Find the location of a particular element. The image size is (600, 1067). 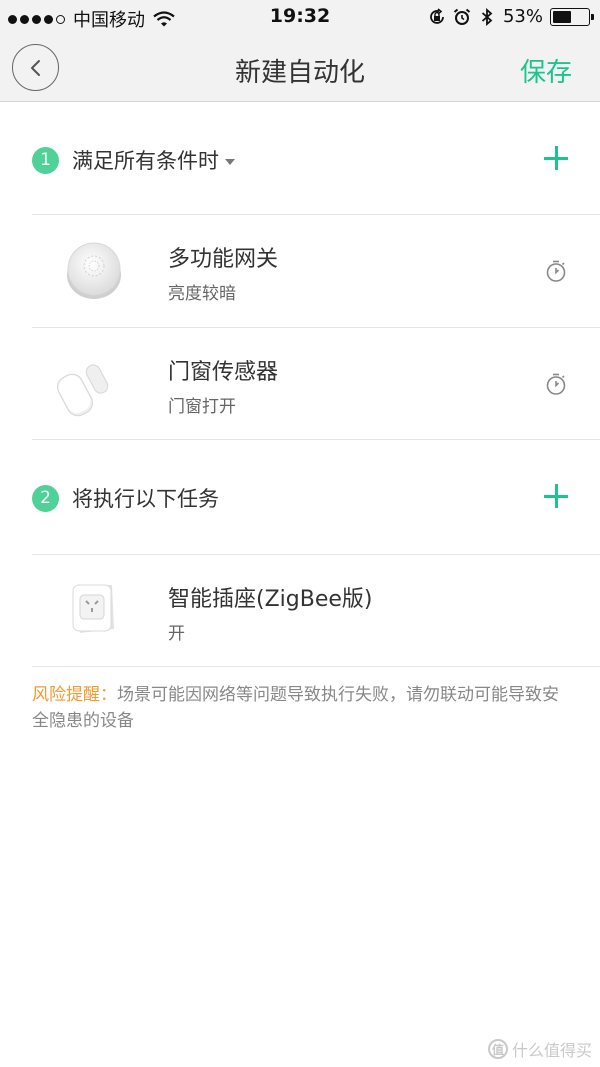

conditions-title: 满足所有条件时 is located at coordinates (145, 160).